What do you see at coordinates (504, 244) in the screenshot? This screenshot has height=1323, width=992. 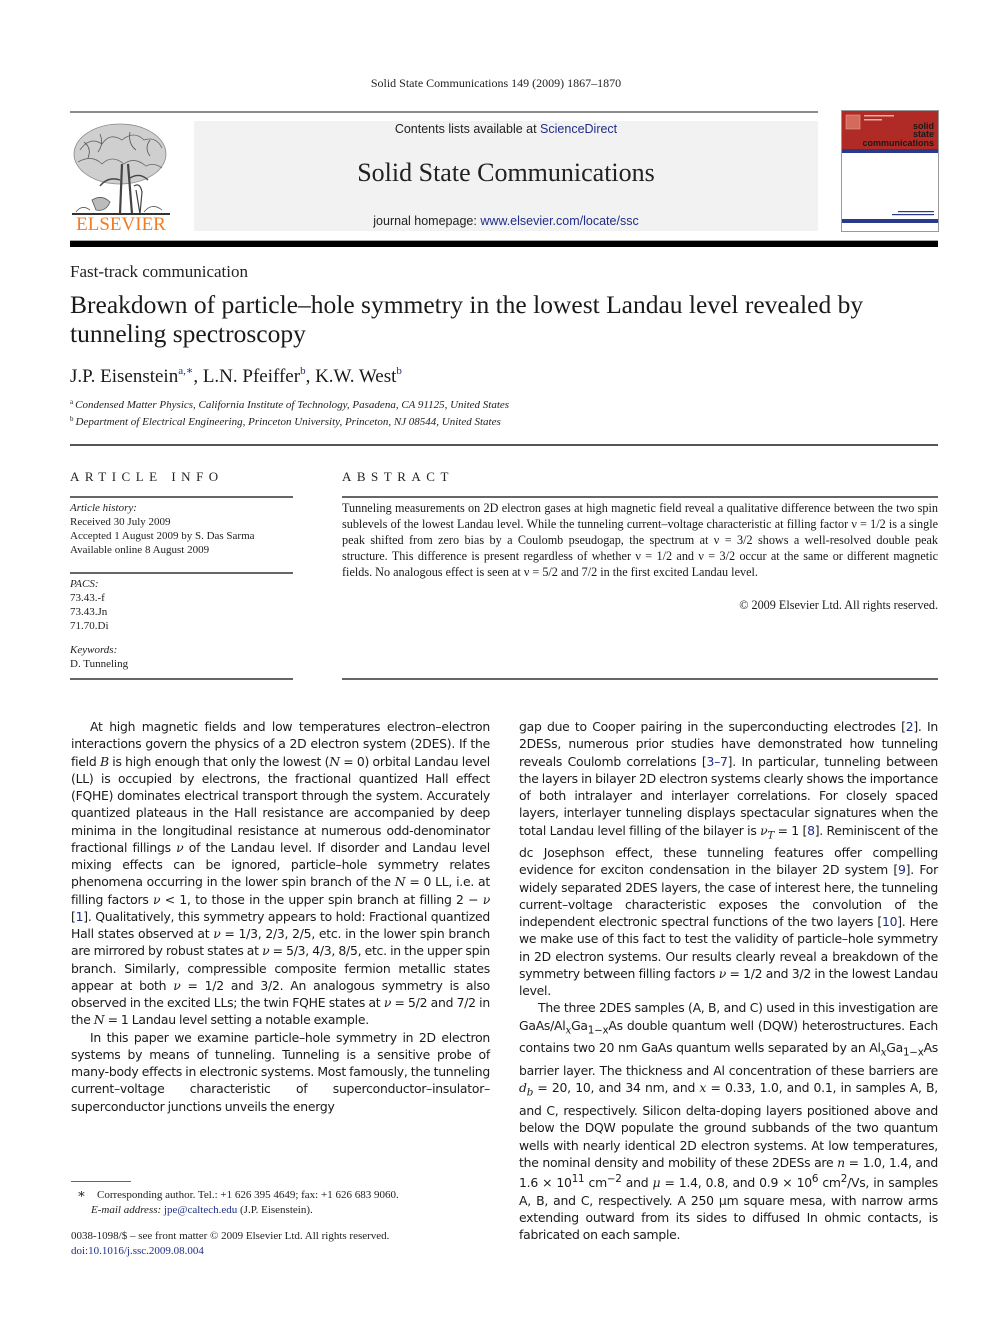 I see `header-rule-thick` at bounding box center [504, 244].